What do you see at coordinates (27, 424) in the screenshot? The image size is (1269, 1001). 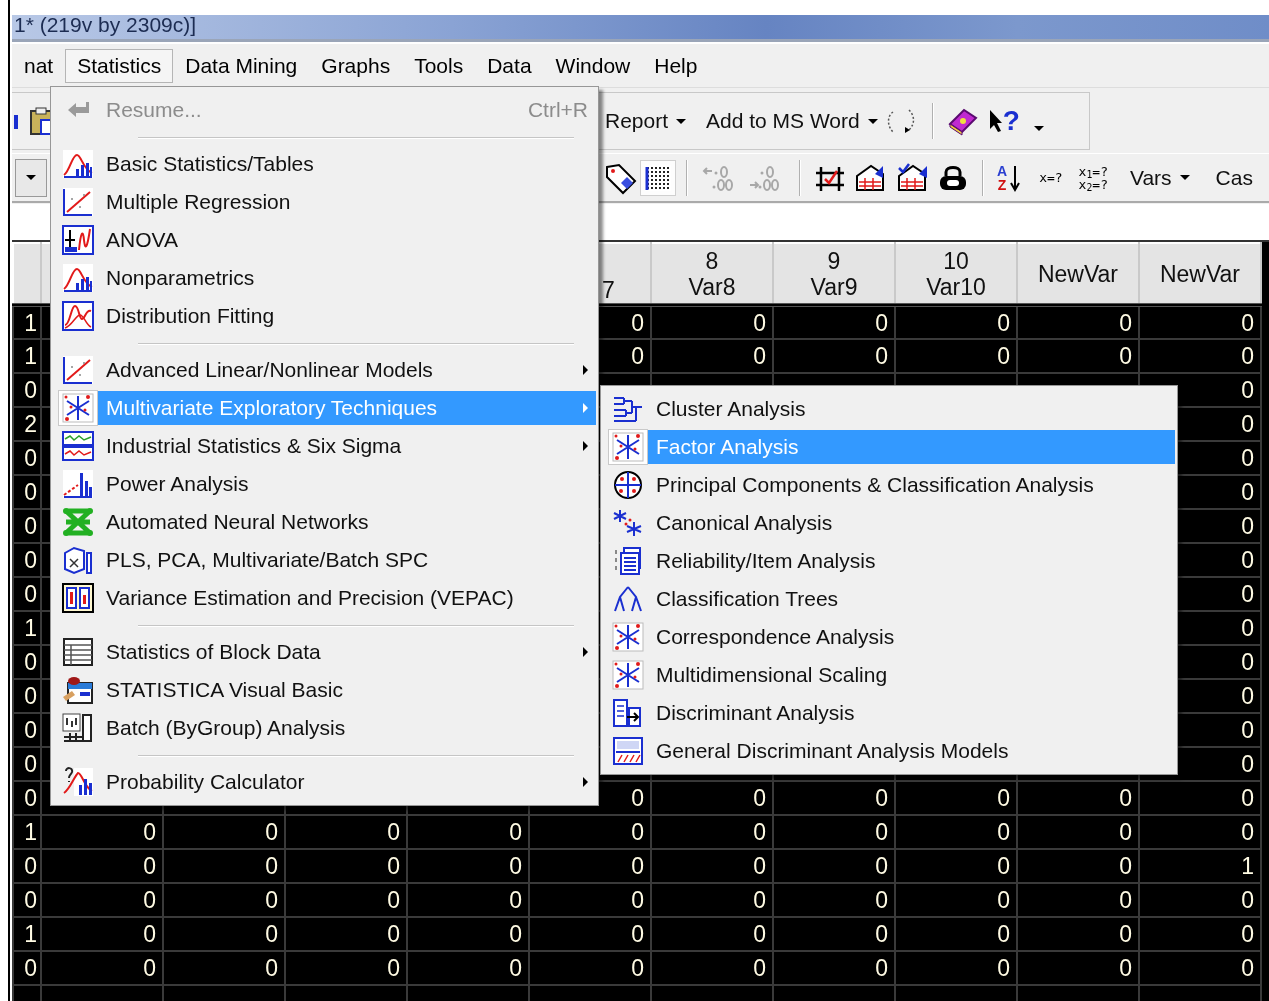 I see `table-cell: 2` at bounding box center [27, 424].